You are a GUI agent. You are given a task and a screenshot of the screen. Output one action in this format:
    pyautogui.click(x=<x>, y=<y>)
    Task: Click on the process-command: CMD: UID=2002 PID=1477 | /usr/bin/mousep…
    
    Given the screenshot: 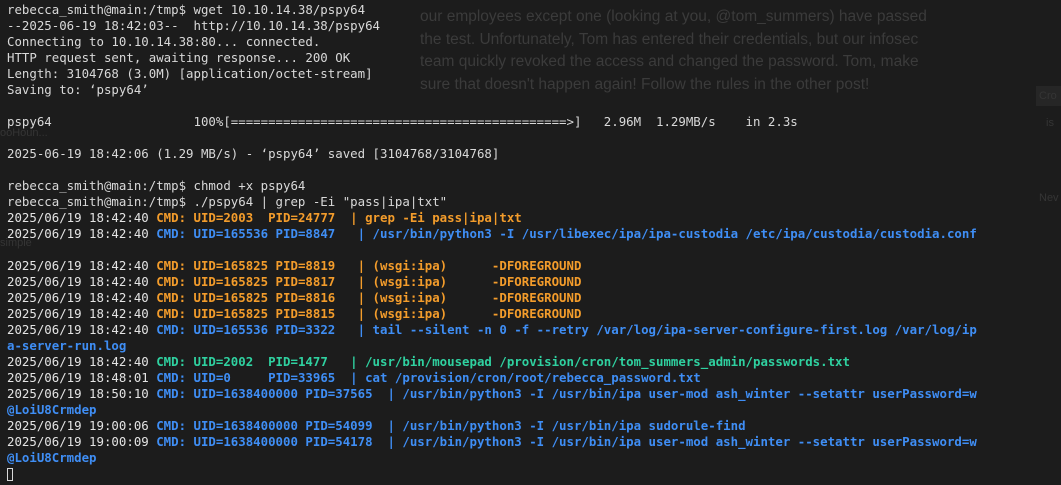 What is the action you would take?
    pyautogui.click(x=503, y=361)
    